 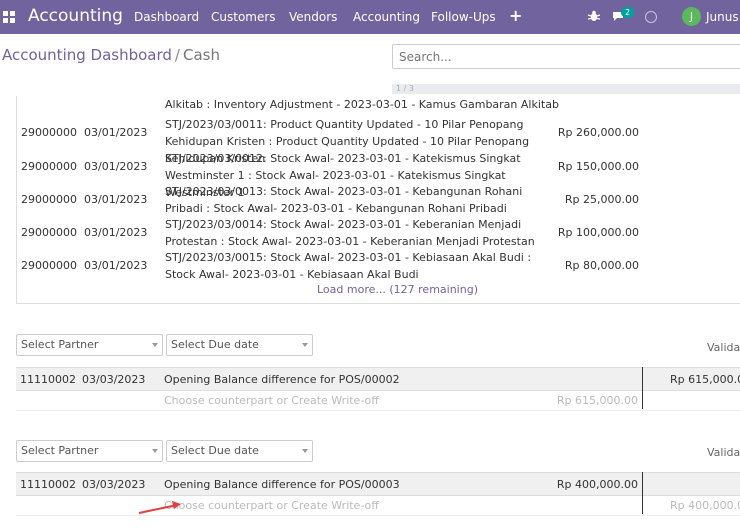 What do you see at coordinates (601, 265) in the screenshot?
I see `row-amount: Rp 80,000.00` at bounding box center [601, 265].